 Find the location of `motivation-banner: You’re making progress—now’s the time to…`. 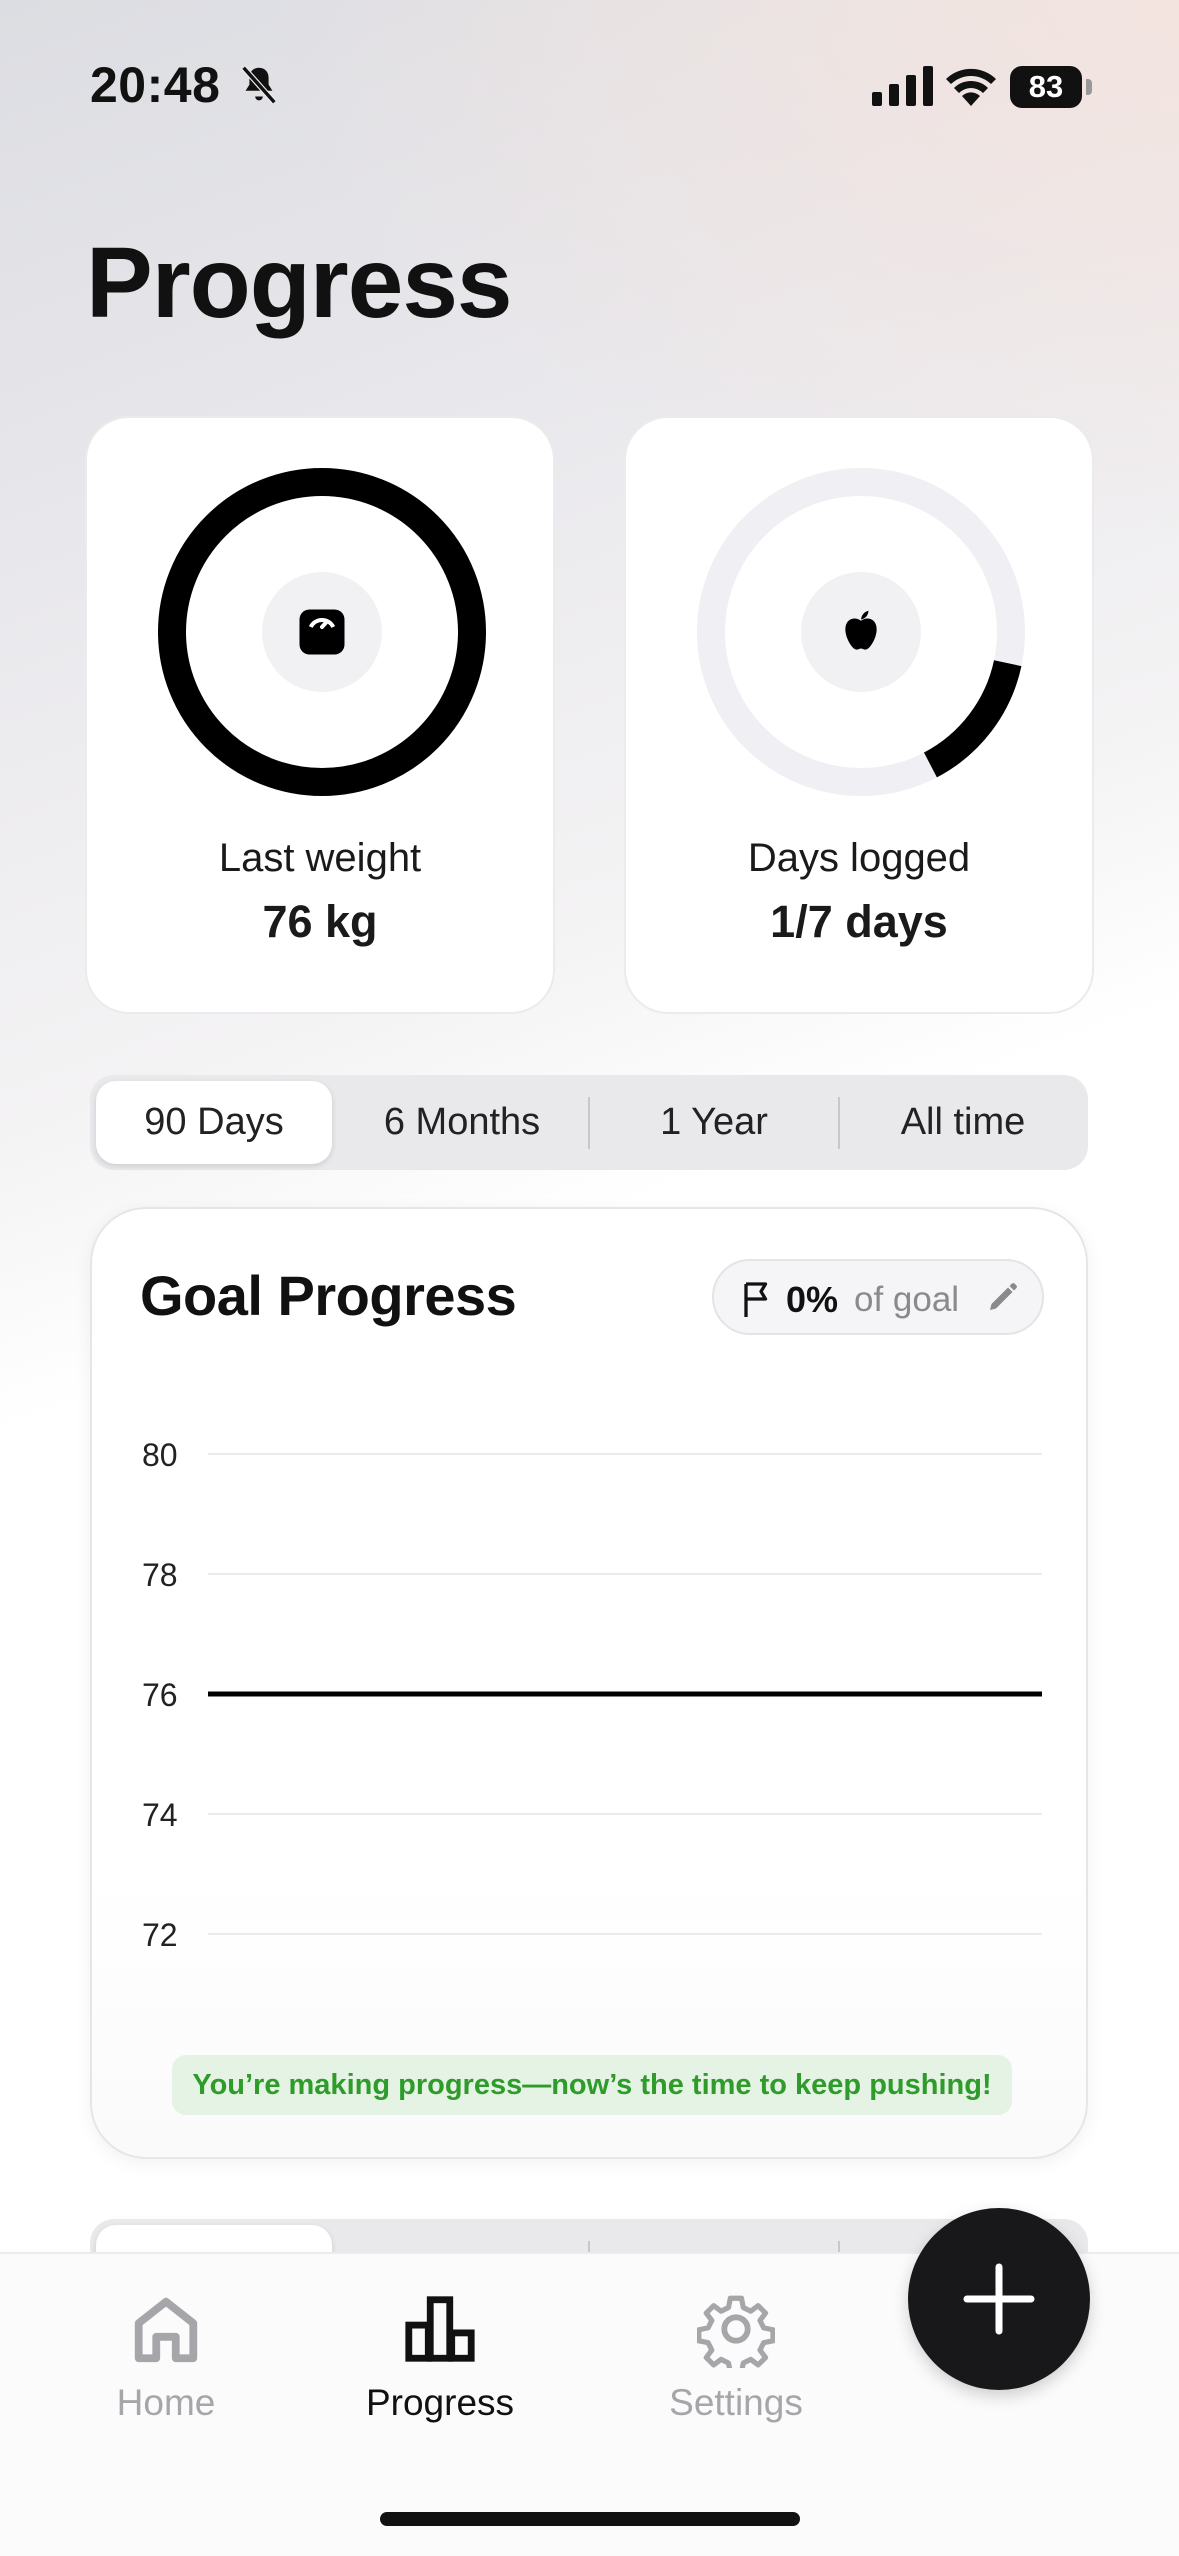

motivation-banner: You’re making progress—now’s the time to… is located at coordinates (592, 2085).